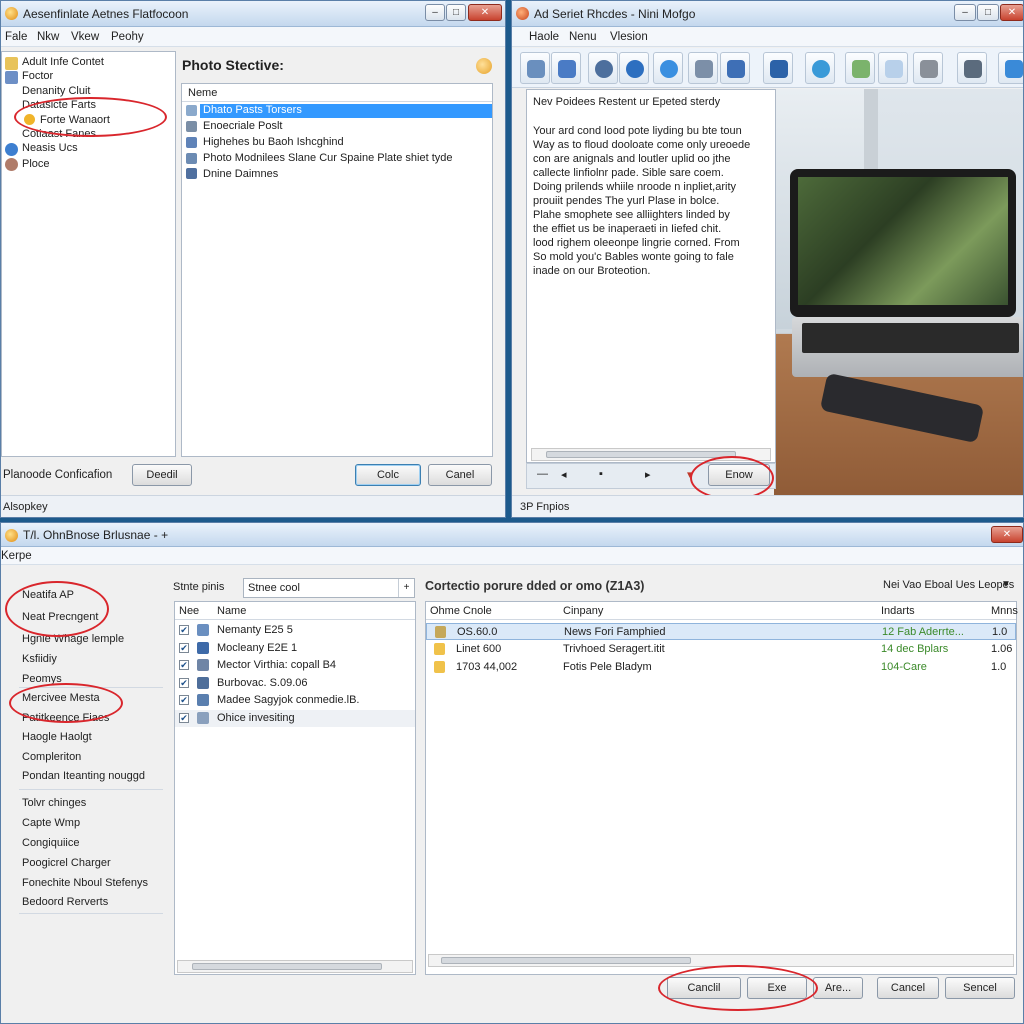  Describe the element at coordinates (37, 76) in the screenshot. I see `tree-item: Foctor` at that location.